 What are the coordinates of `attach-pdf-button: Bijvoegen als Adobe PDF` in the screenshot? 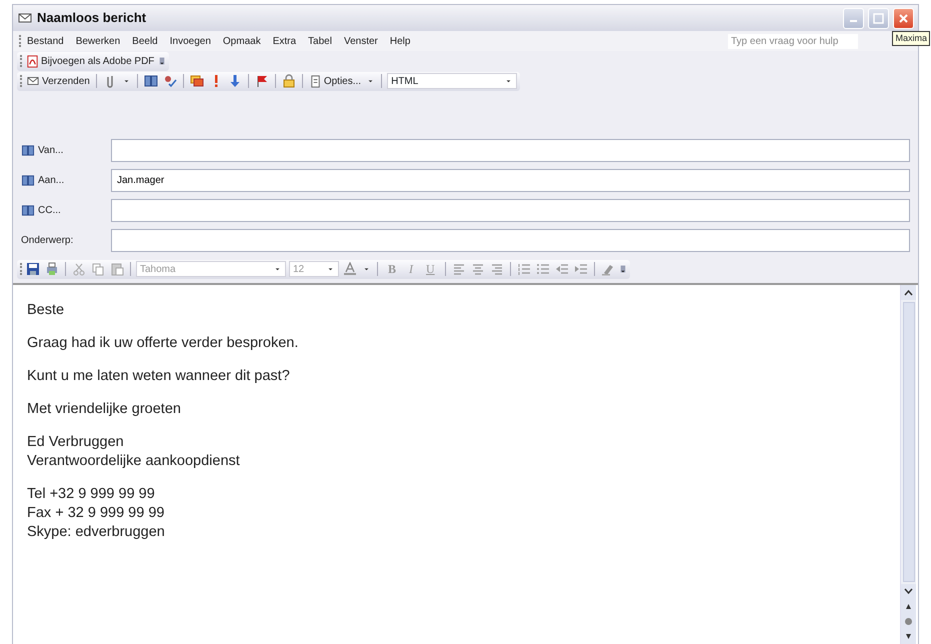 It's located at (90, 61).